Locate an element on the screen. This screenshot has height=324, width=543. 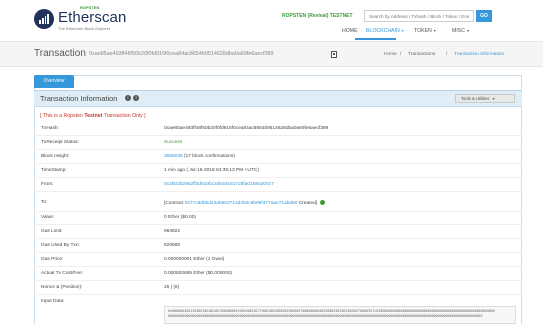
contract-prefix: [Contract is located at coordinates (174, 203).